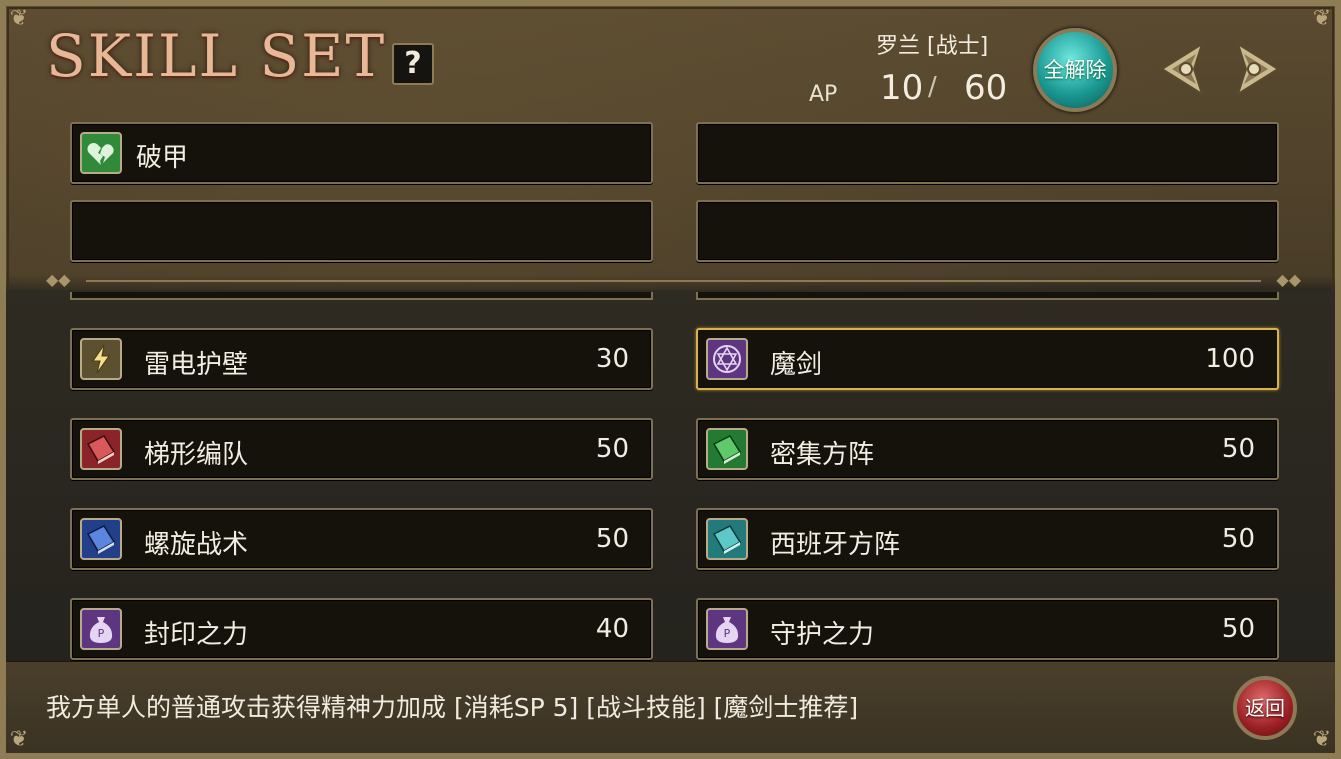  I want to click on blue-book-icon, so click(101, 539).